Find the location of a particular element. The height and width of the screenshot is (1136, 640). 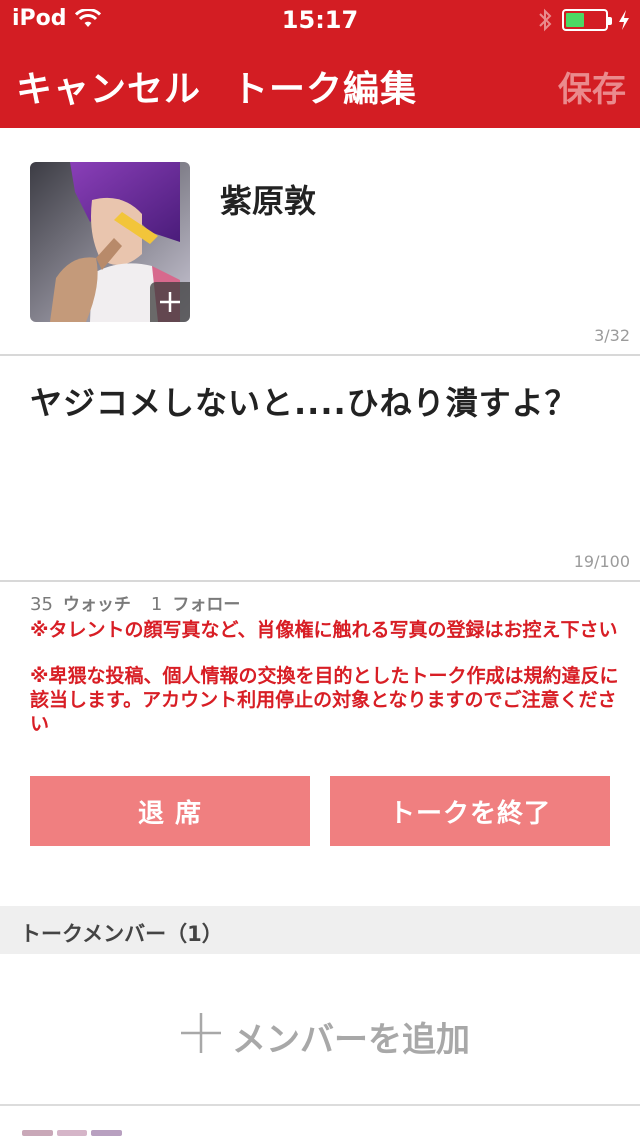

battery-icon is located at coordinates (587, 20).